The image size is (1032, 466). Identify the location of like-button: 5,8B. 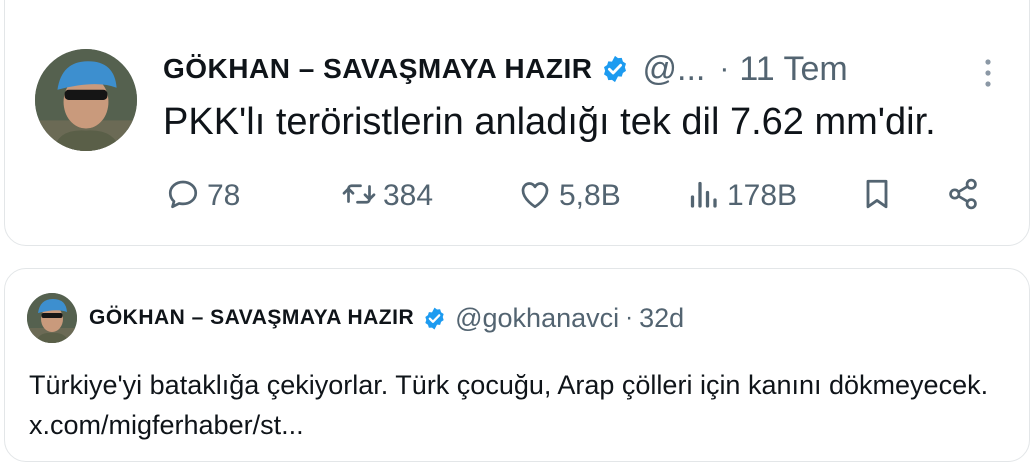
(569, 196).